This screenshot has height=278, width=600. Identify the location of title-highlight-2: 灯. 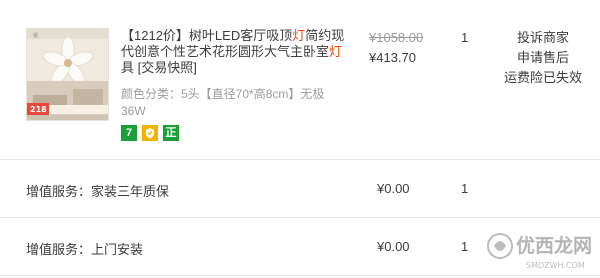
(336, 51).